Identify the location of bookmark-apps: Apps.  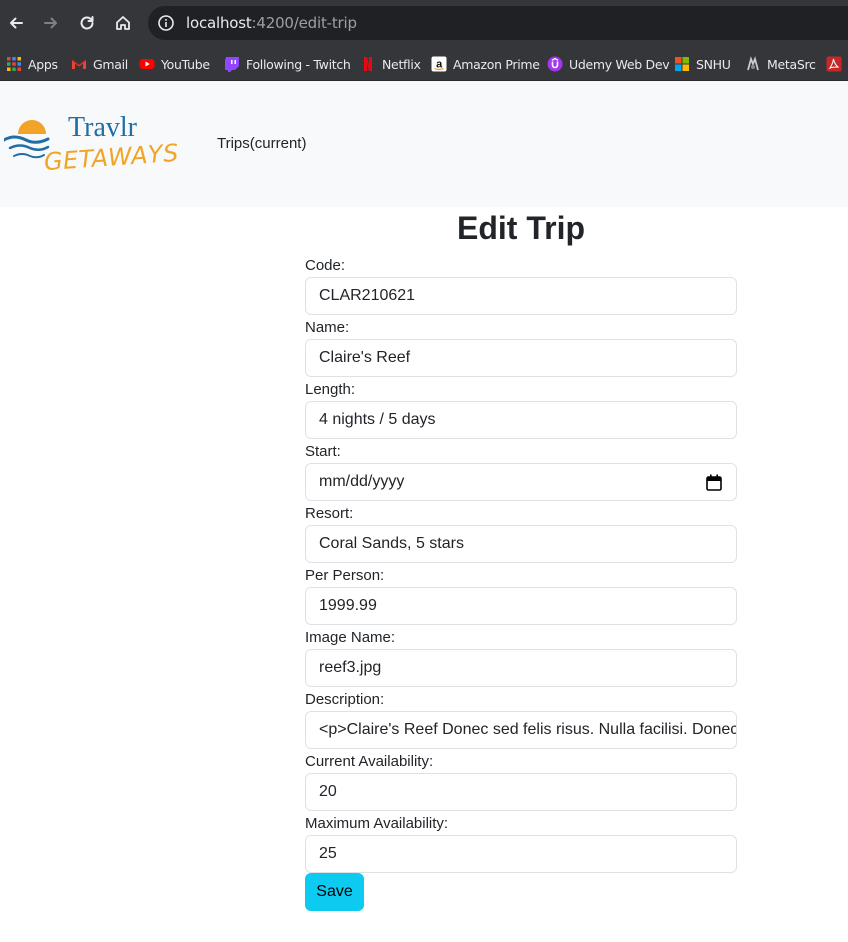
(32, 64).